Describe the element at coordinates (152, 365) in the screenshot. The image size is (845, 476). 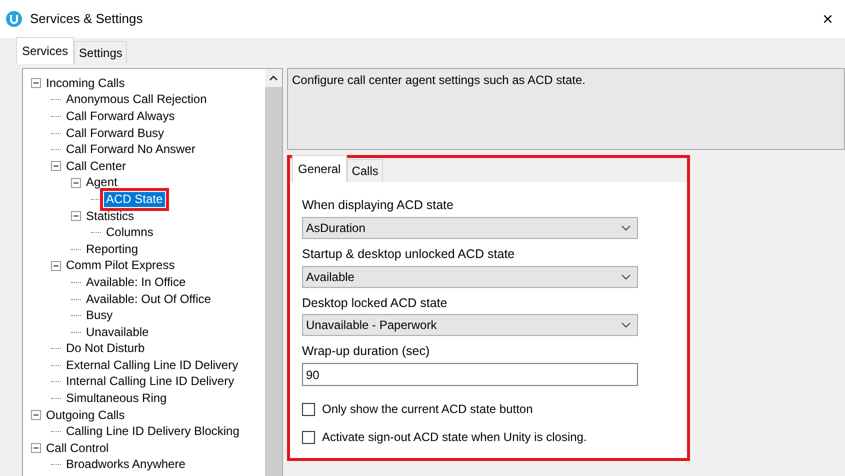
I see `tree-item: External Calling Line ID Delivery` at that location.